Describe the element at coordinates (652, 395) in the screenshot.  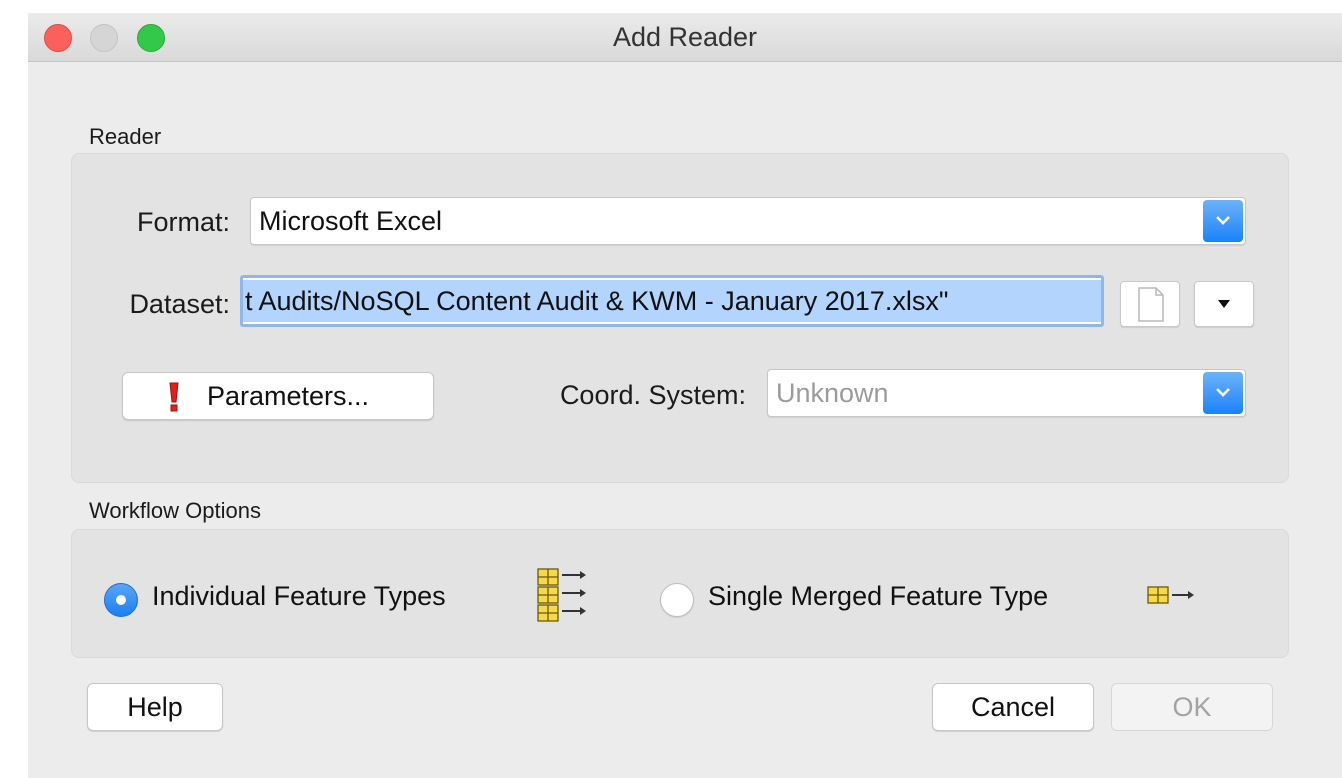
I see `coord-system-label: Coord. System:` at that location.